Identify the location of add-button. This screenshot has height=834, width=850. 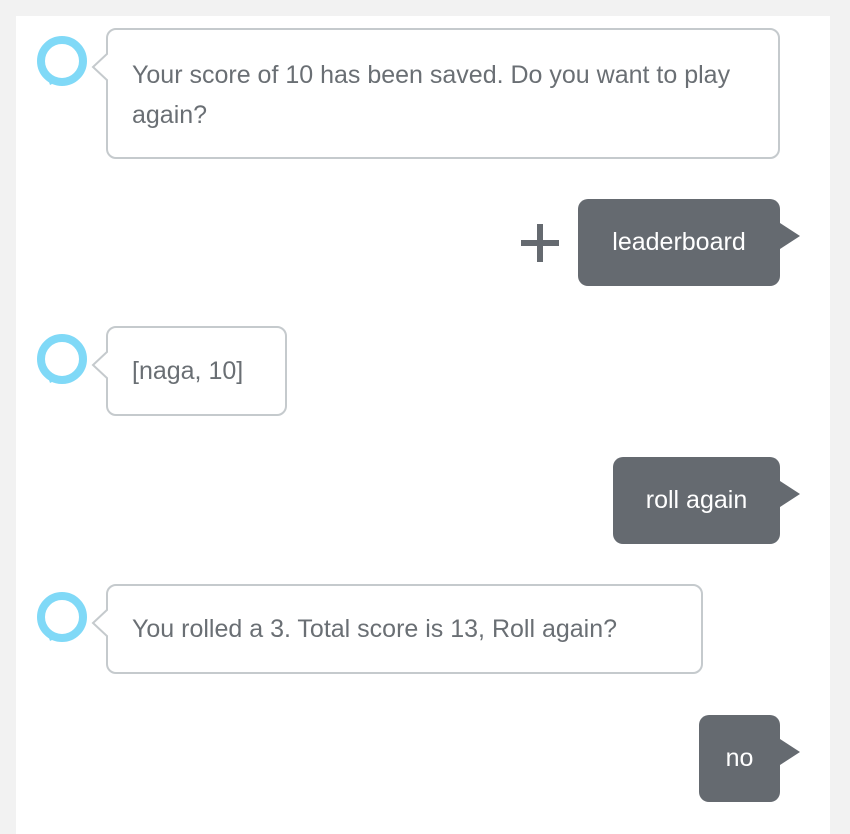
(540, 243).